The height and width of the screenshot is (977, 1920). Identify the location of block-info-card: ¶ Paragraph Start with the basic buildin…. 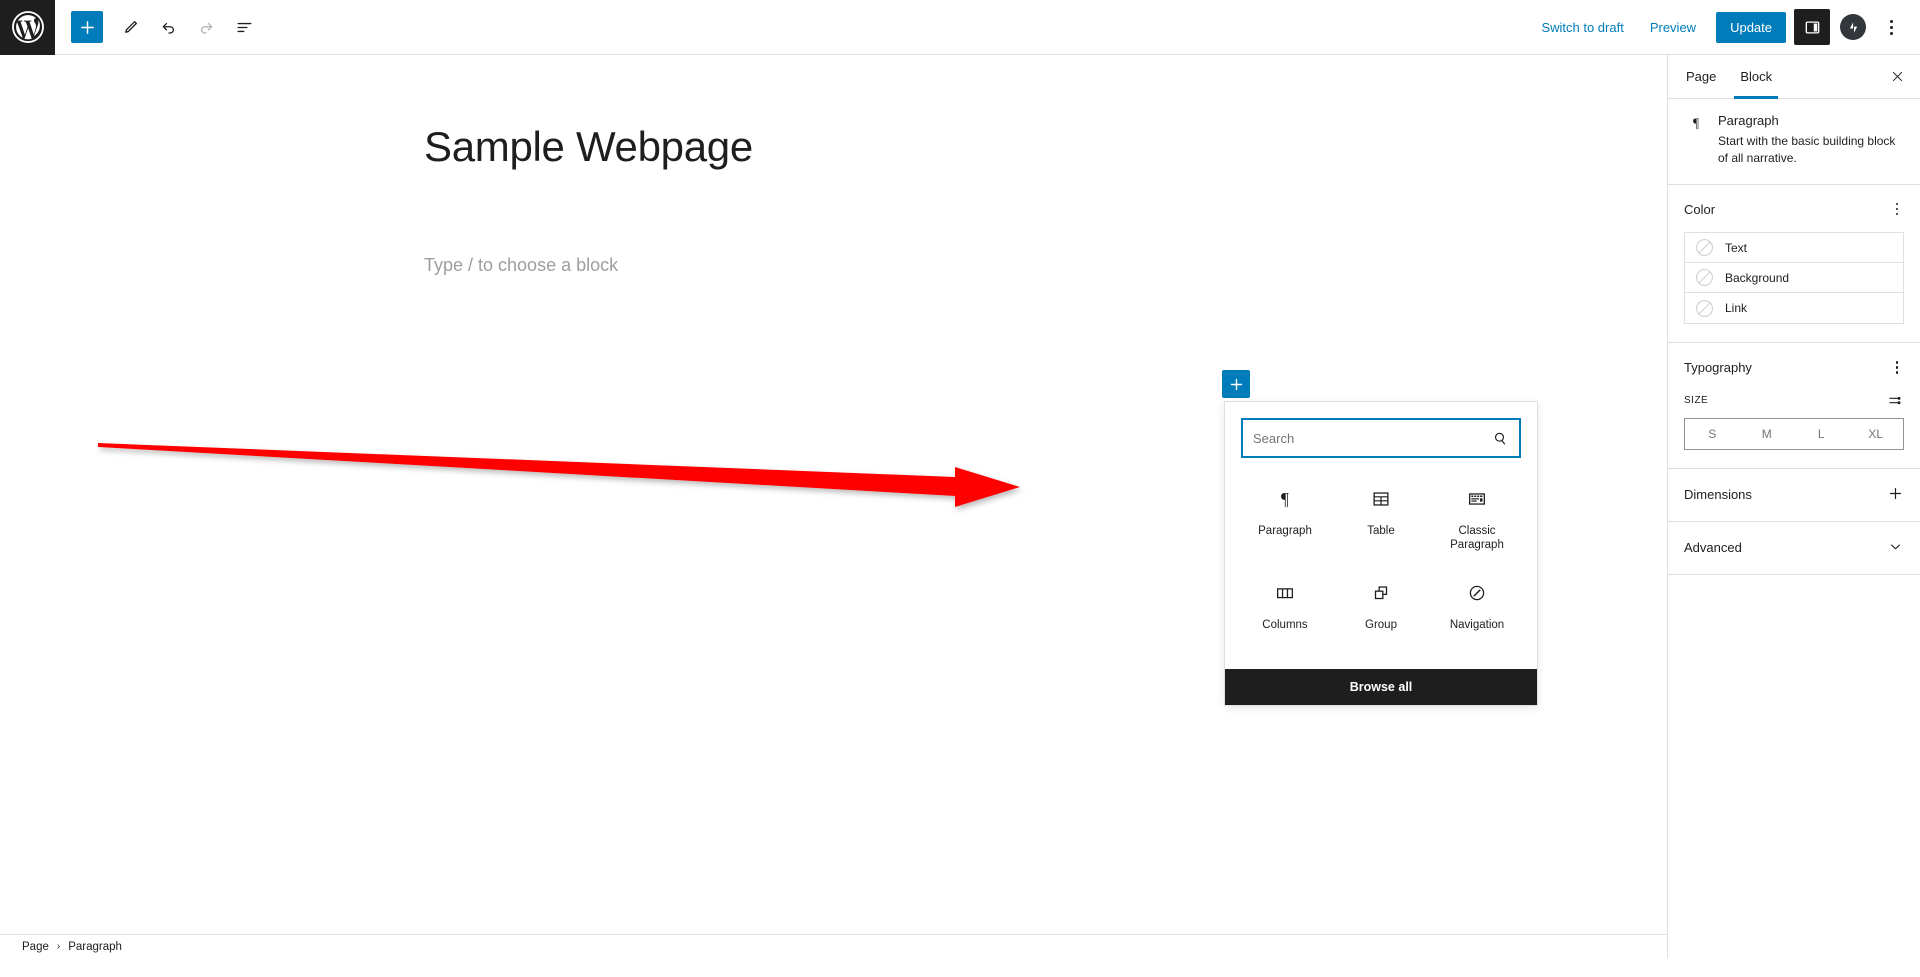
(1794, 142).